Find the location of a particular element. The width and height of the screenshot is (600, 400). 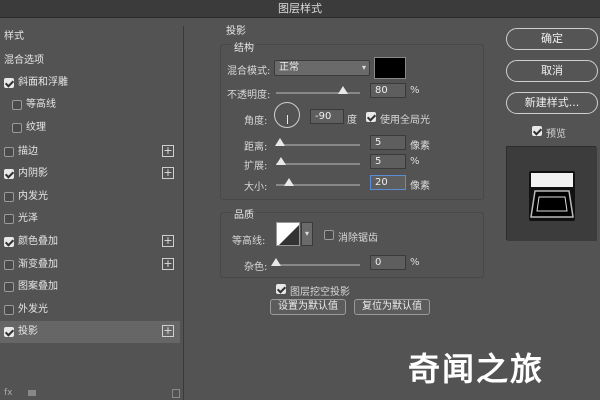

fx-icon: fx is located at coordinates (8, 393).